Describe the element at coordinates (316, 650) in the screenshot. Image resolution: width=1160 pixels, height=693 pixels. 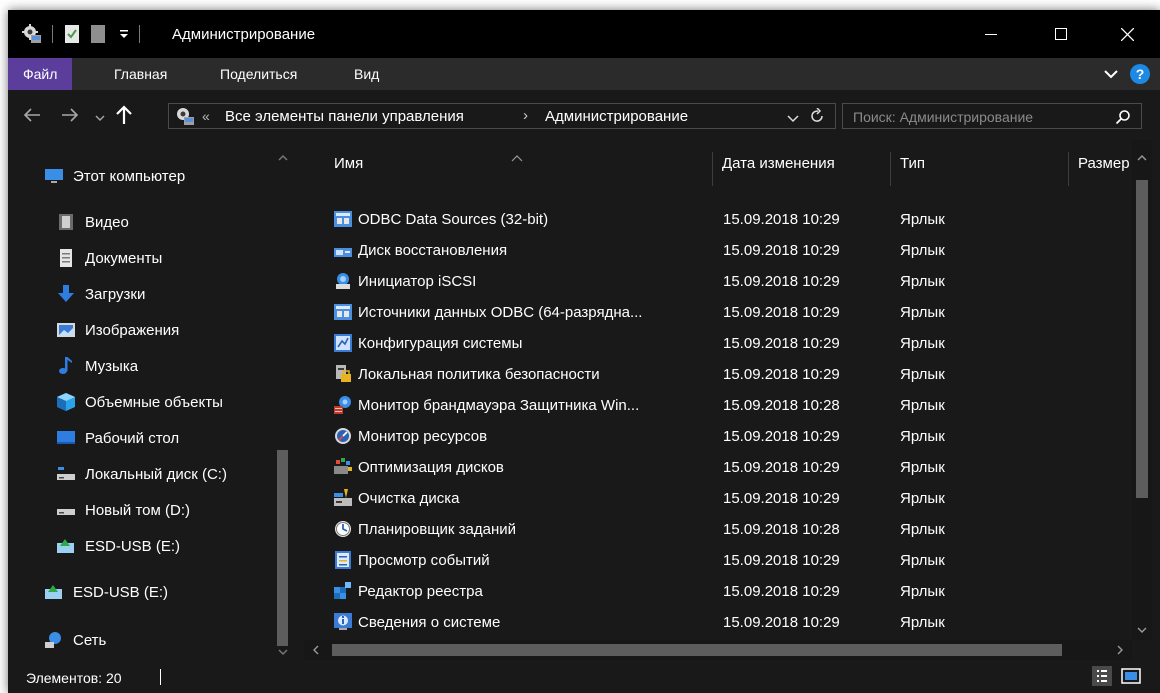
I see `scroll-left-icon` at that location.